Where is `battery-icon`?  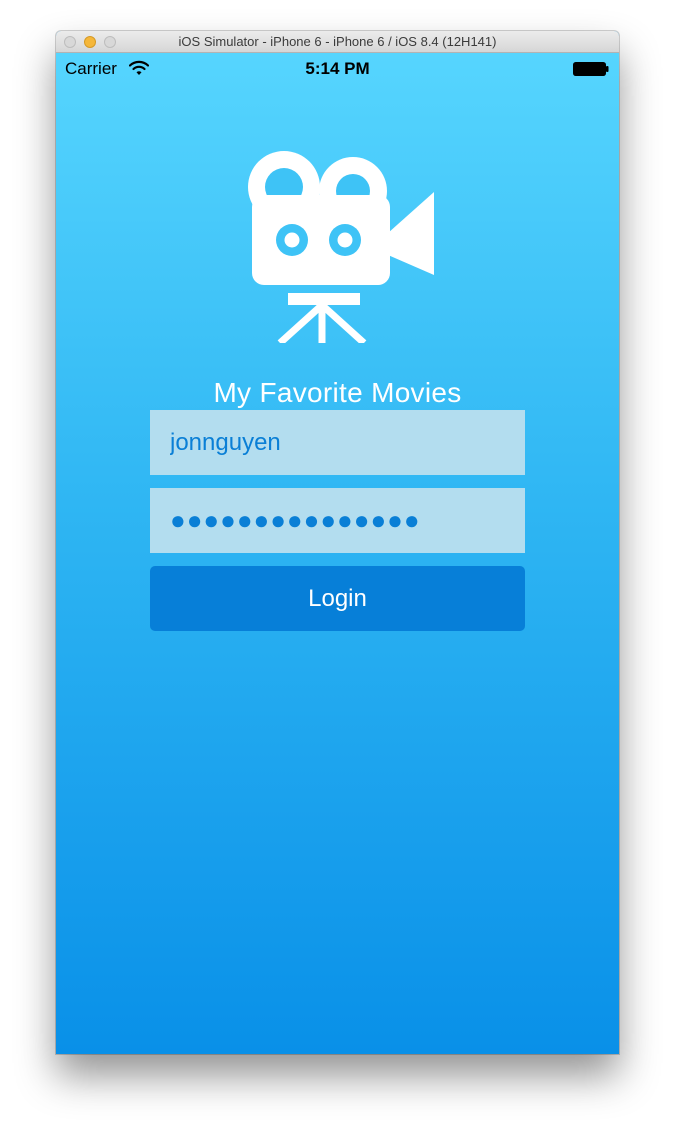
battery-icon is located at coordinates (591, 69).